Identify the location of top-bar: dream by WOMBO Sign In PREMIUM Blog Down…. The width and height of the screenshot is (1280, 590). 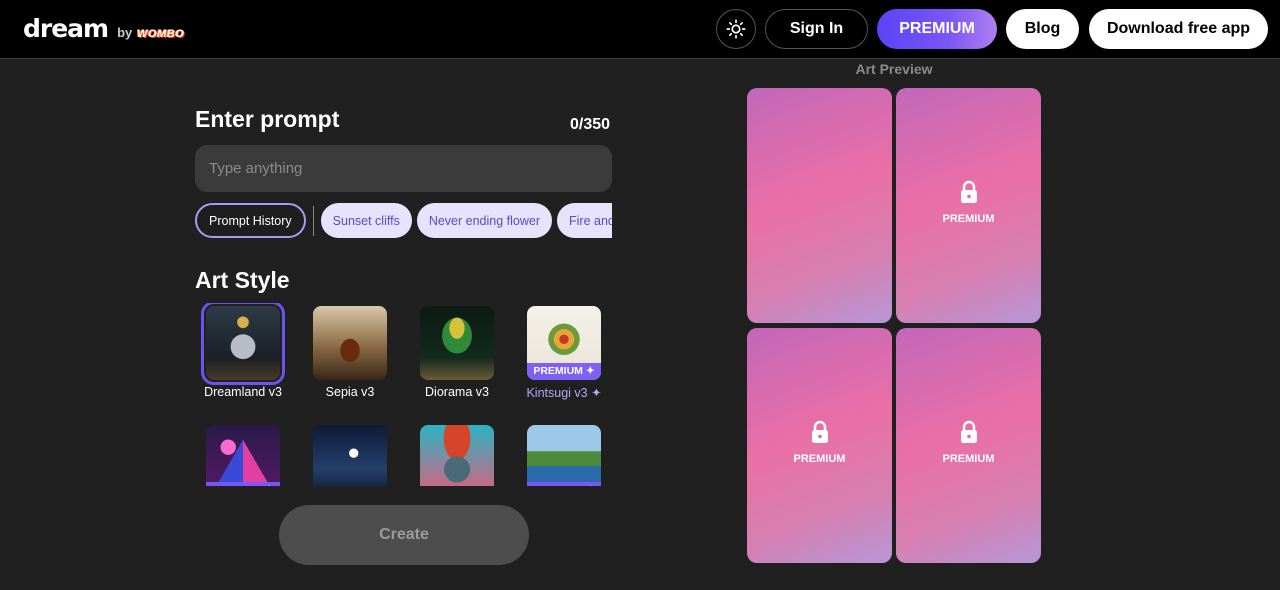
(640, 29).